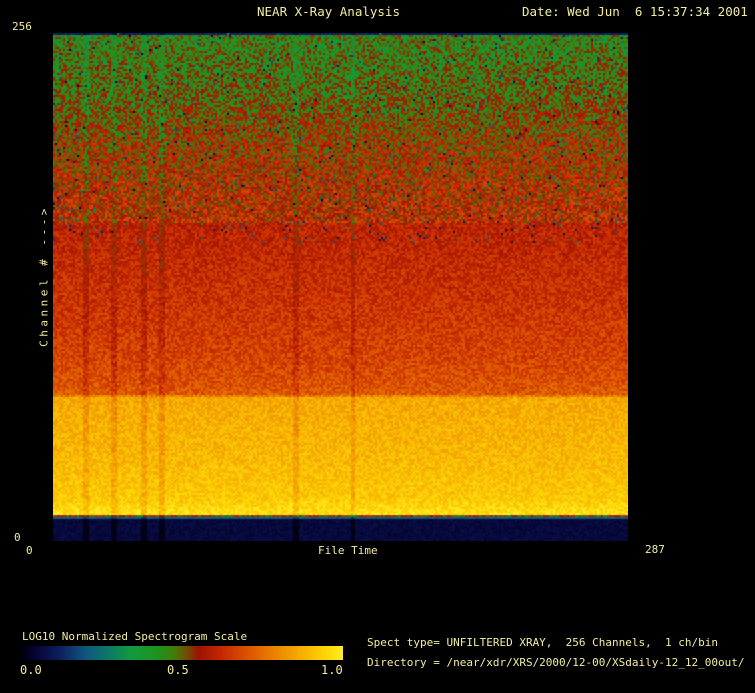  I want to click on page-title: NEAR X-Ray Analysis, so click(328, 11).